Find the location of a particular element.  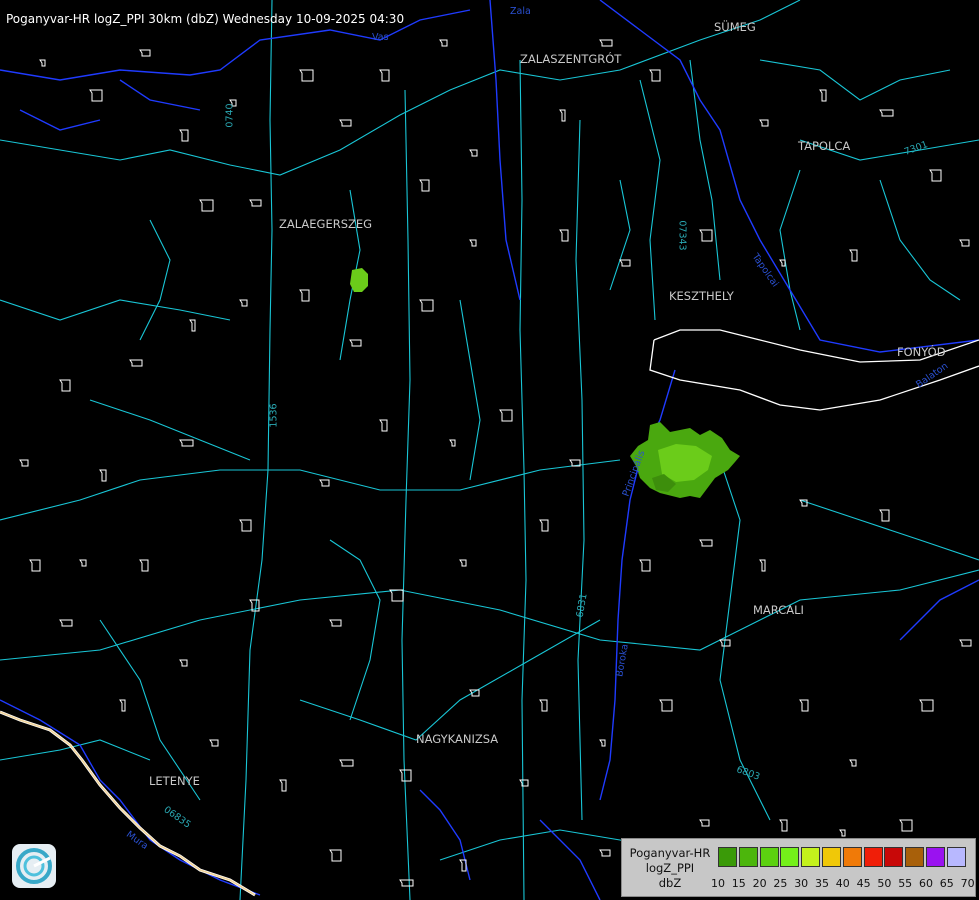

city-label-marcali: MARCALI is located at coordinates (778, 610).